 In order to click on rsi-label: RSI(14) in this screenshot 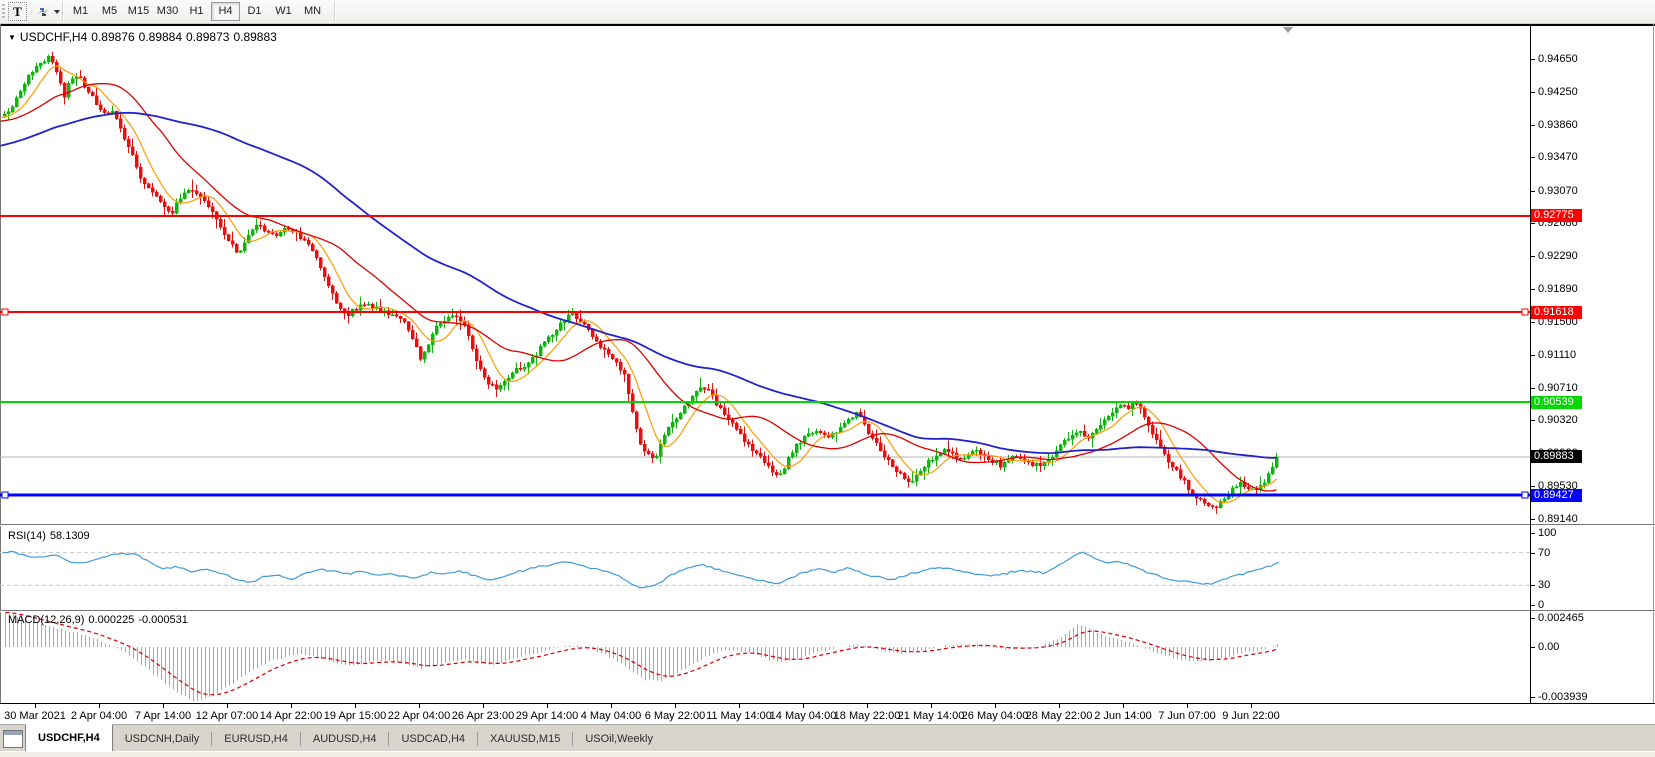, I will do `click(27, 536)`.